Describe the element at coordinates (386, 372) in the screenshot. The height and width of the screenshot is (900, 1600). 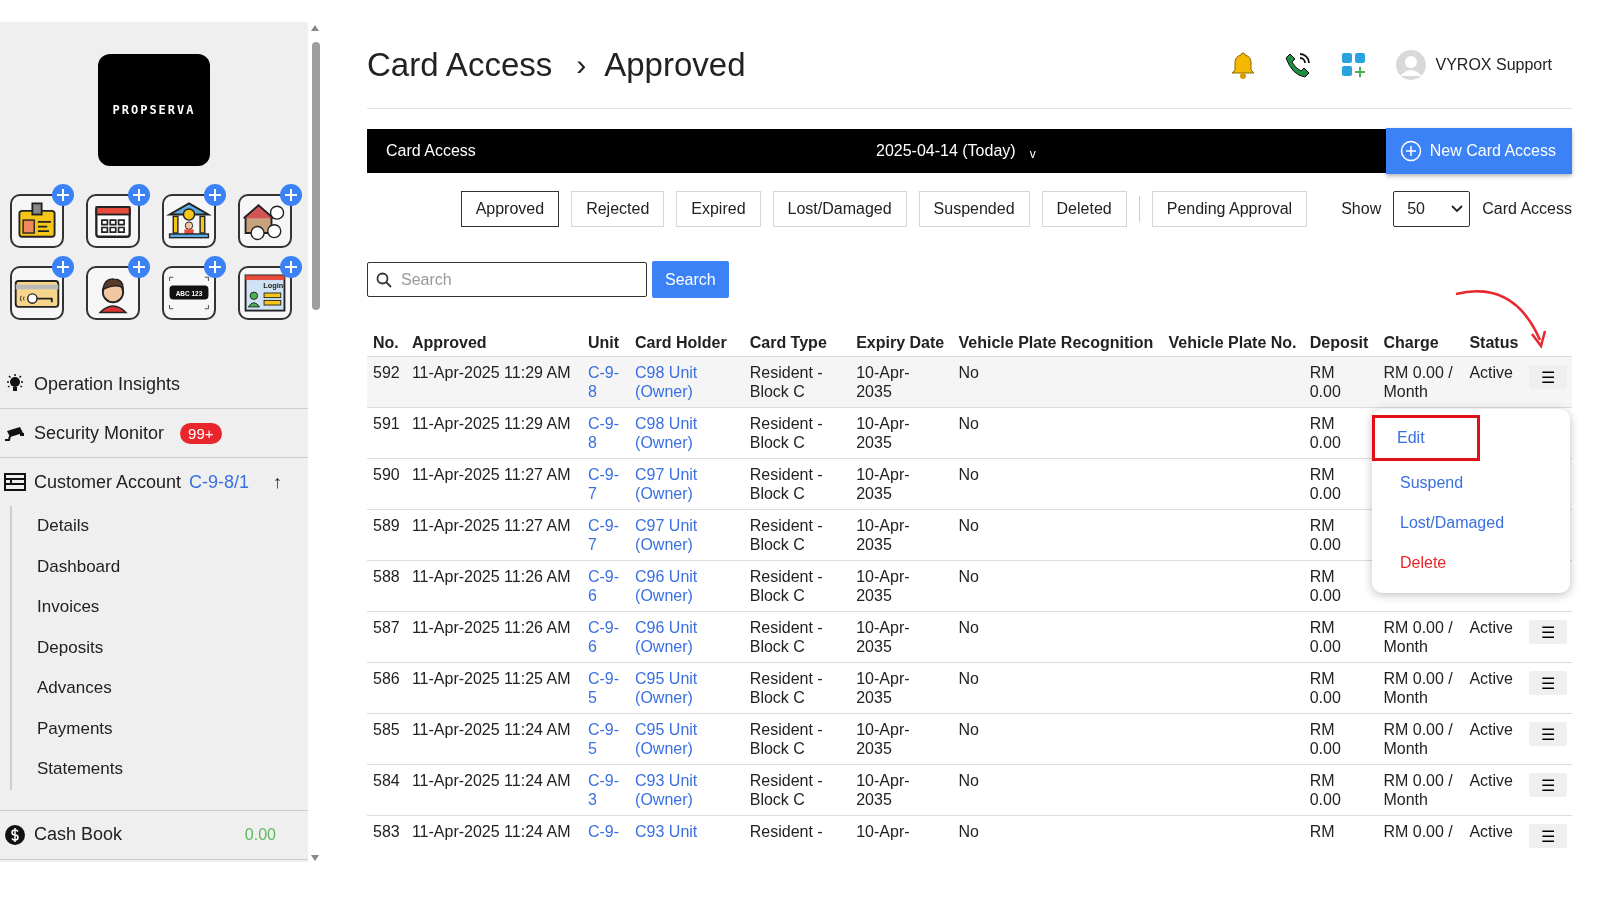
I see `table-cell: 592` at that location.